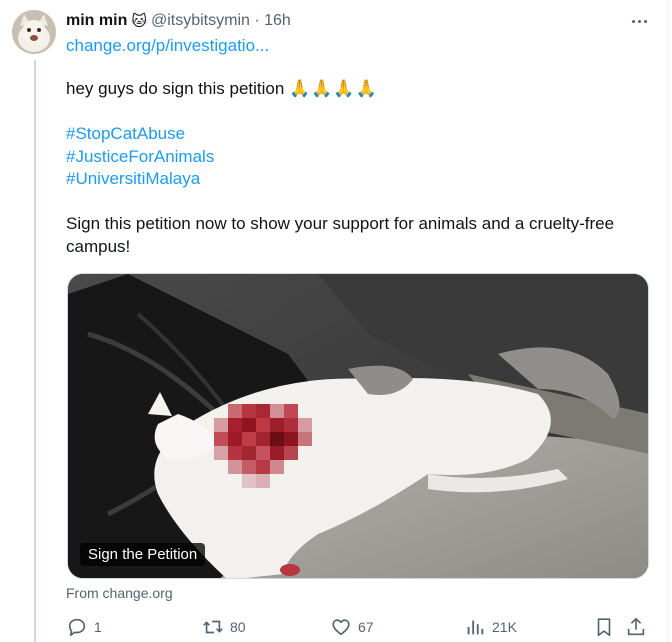 This screenshot has height=642, width=672. I want to click on cat-emoji: 🐱, so click(139, 21).